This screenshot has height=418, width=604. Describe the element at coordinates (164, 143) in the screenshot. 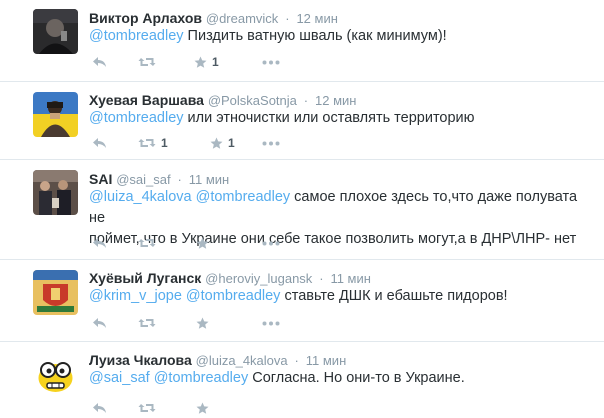

I see `retweet-count: 1` at that location.